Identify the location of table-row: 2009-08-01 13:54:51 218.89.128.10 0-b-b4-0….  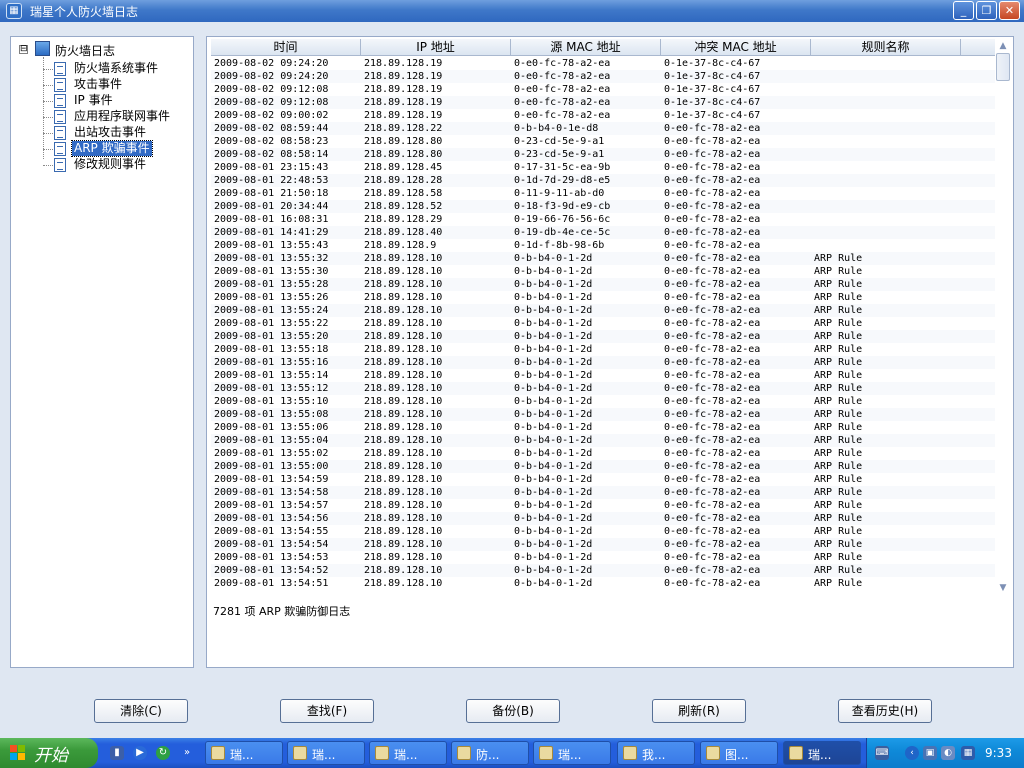
(603, 583).